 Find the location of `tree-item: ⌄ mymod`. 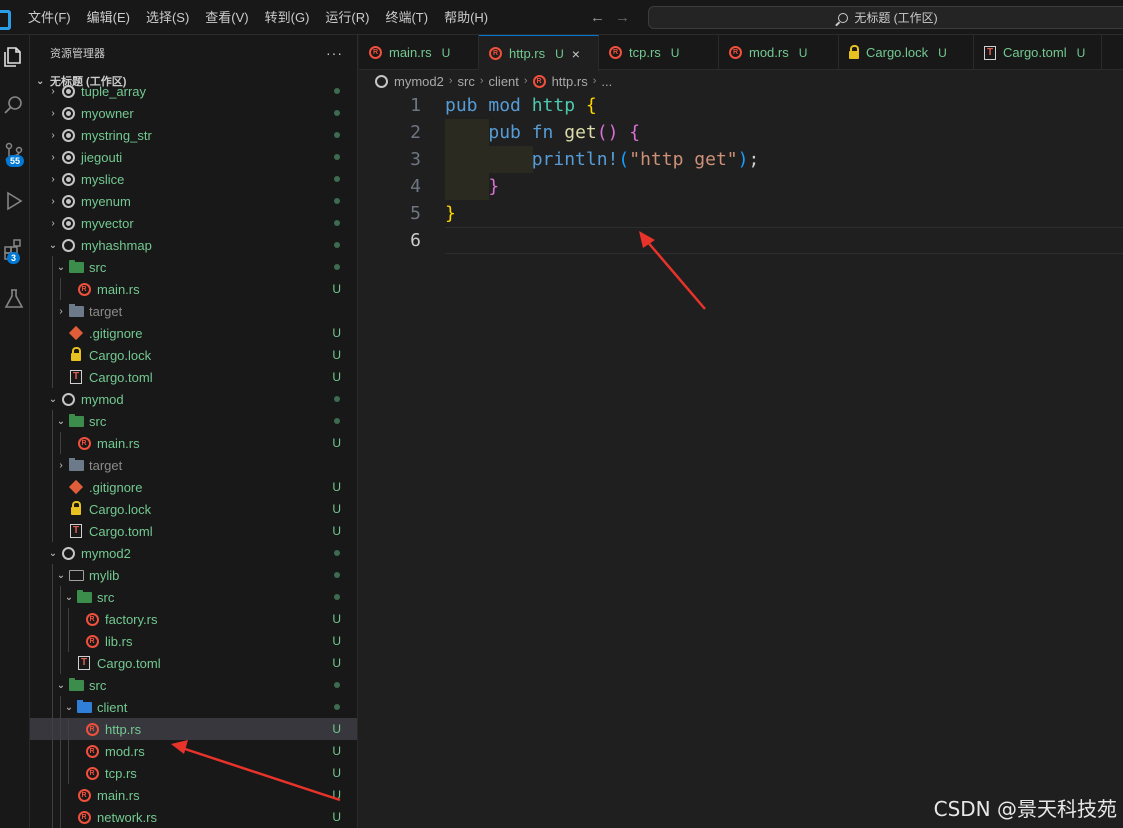

tree-item: ⌄ mymod is located at coordinates (193, 399).